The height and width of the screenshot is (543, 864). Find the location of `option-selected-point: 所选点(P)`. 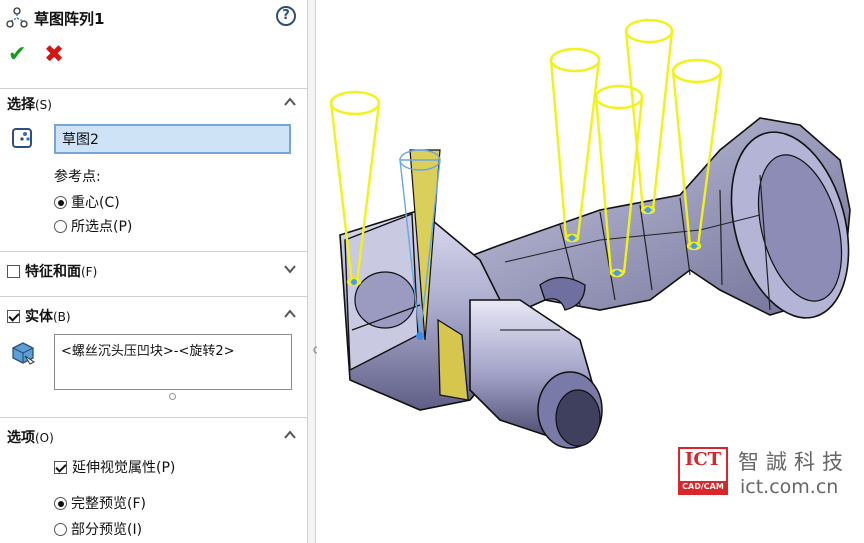

option-selected-point: 所选点(P) is located at coordinates (93, 226).